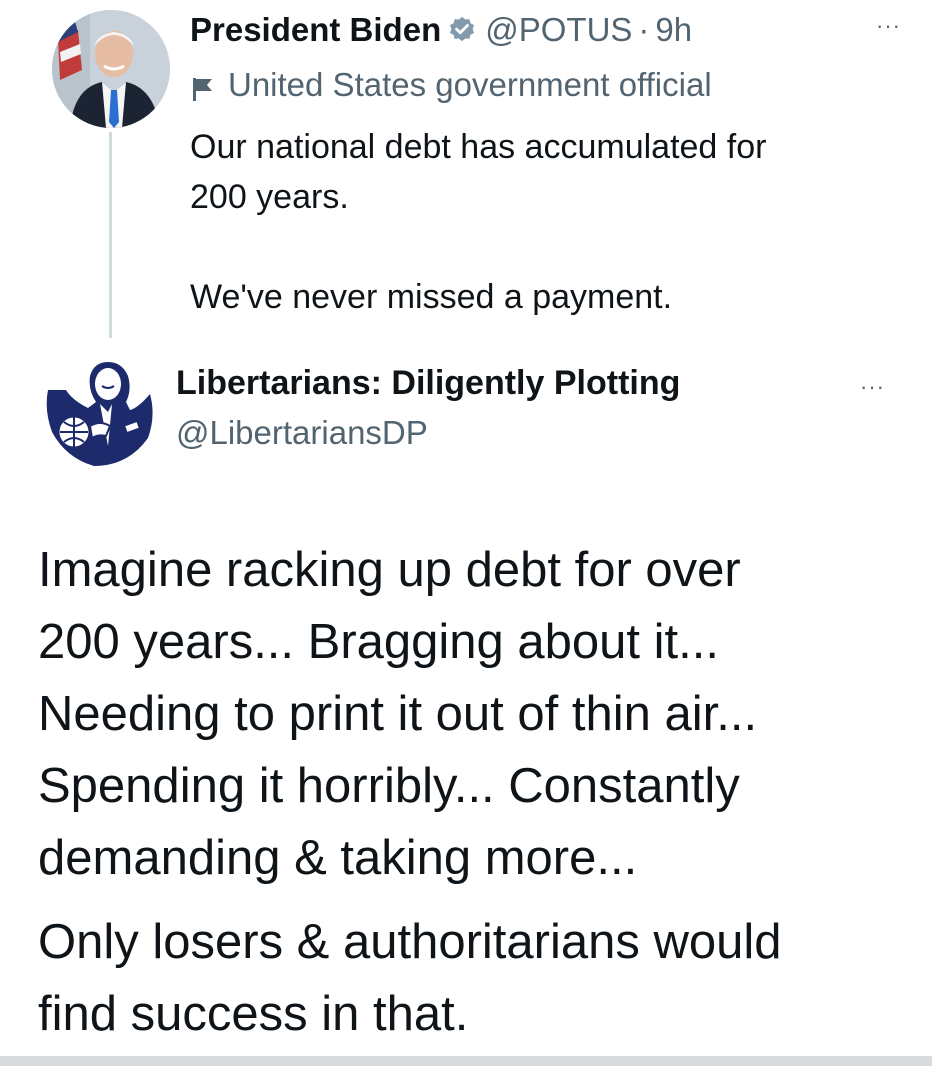 The image size is (932, 1066). What do you see at coordinates (111, 69) in the screenshot?
I see `potus-avatar` at bounding box center [111, 69].